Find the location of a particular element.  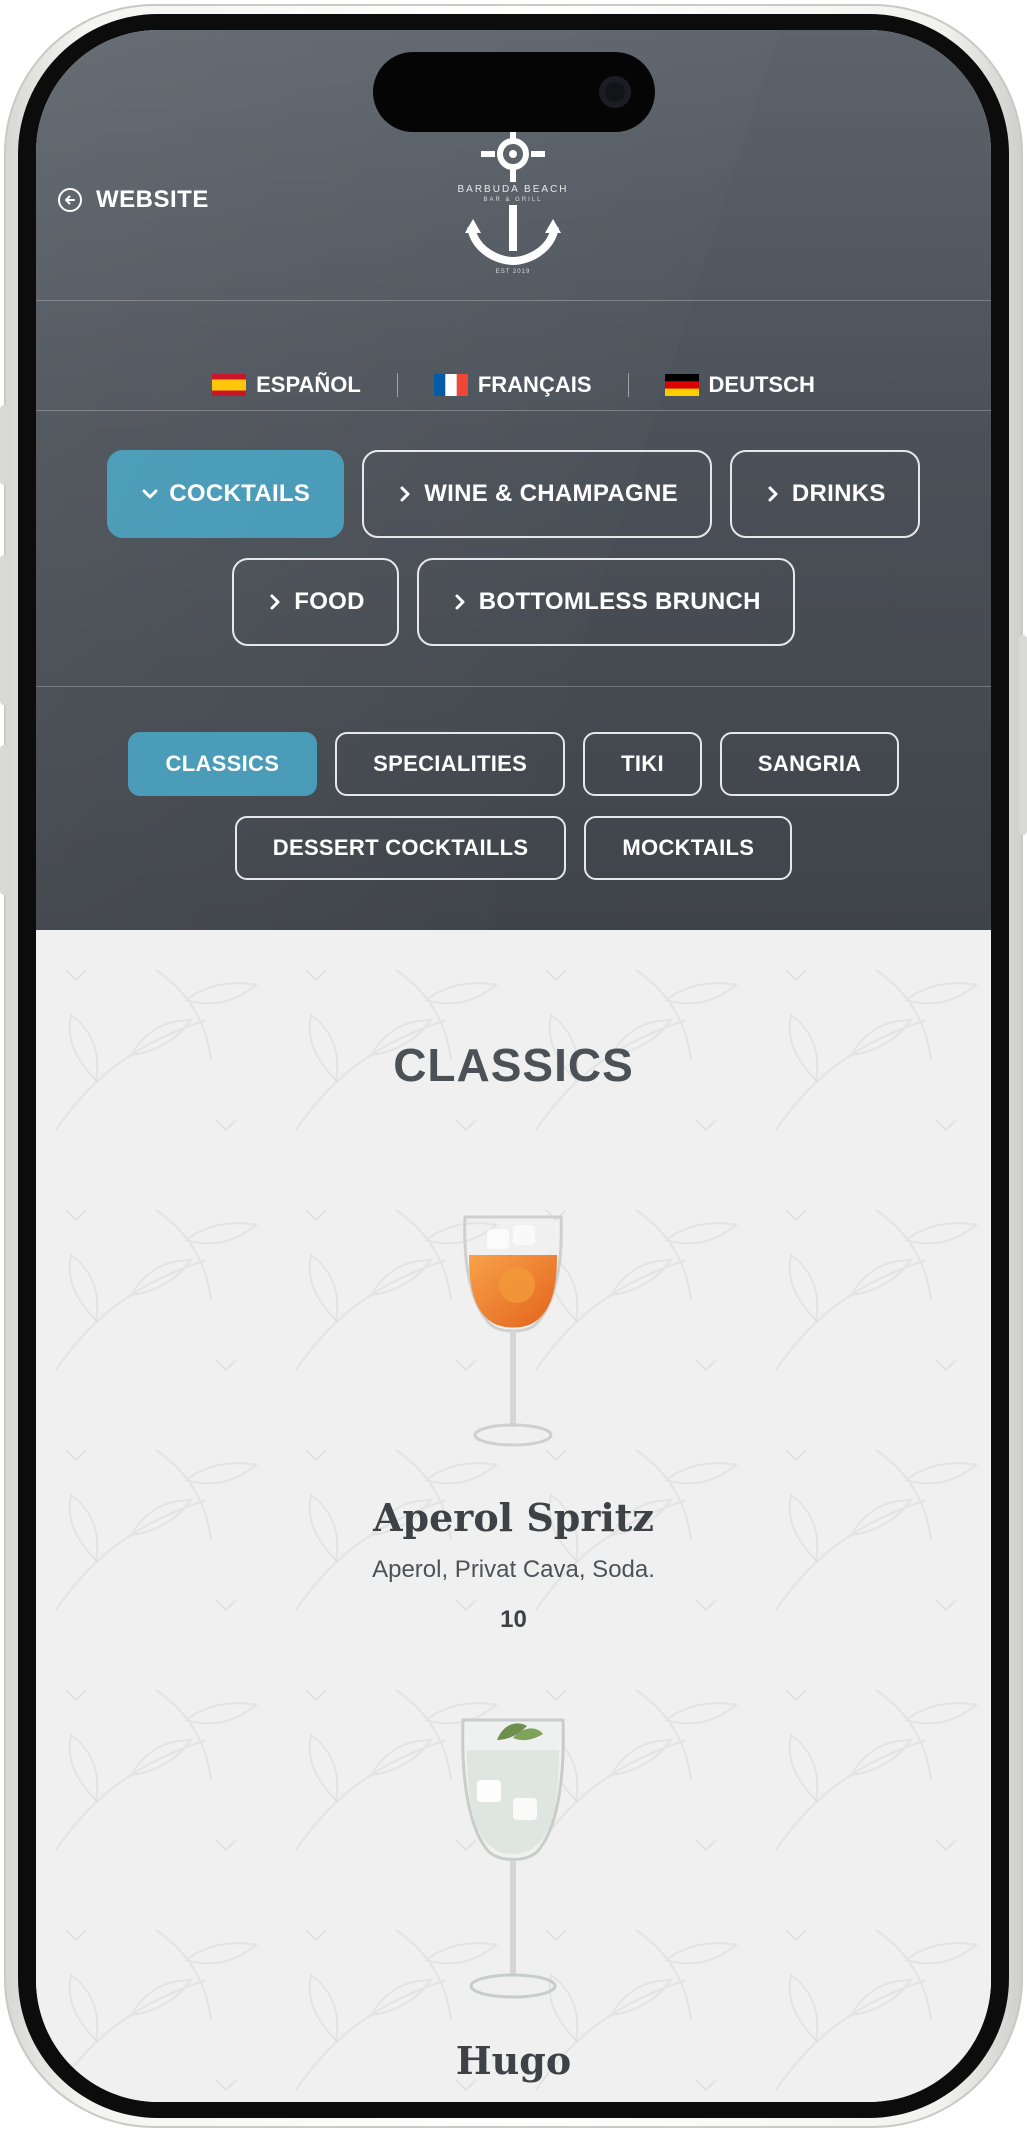

category-row-1: COCKTAILS WINE & CHAMPAGNE DRINKS is located at coordinates (513, 494).